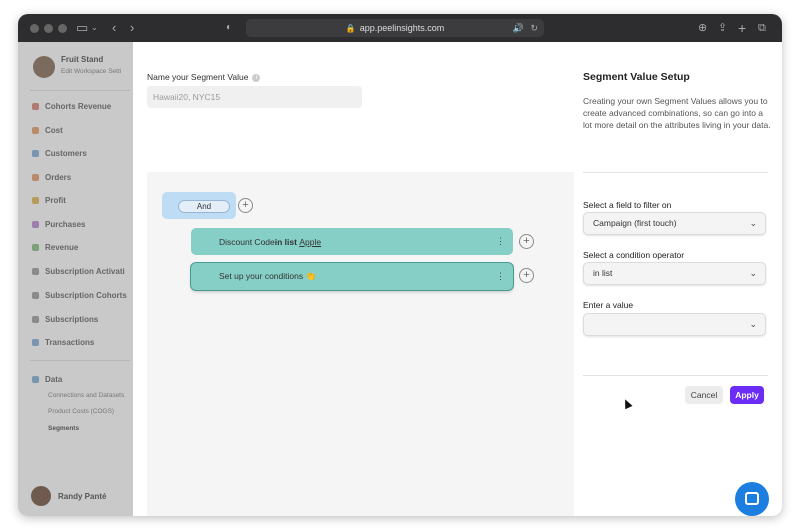  What do you see at coordinates (79, 295) in the screenshot?
I see `sidebar-item-subscription-cohorts: Subscription Cohorts` at bounding box center [79, 295].